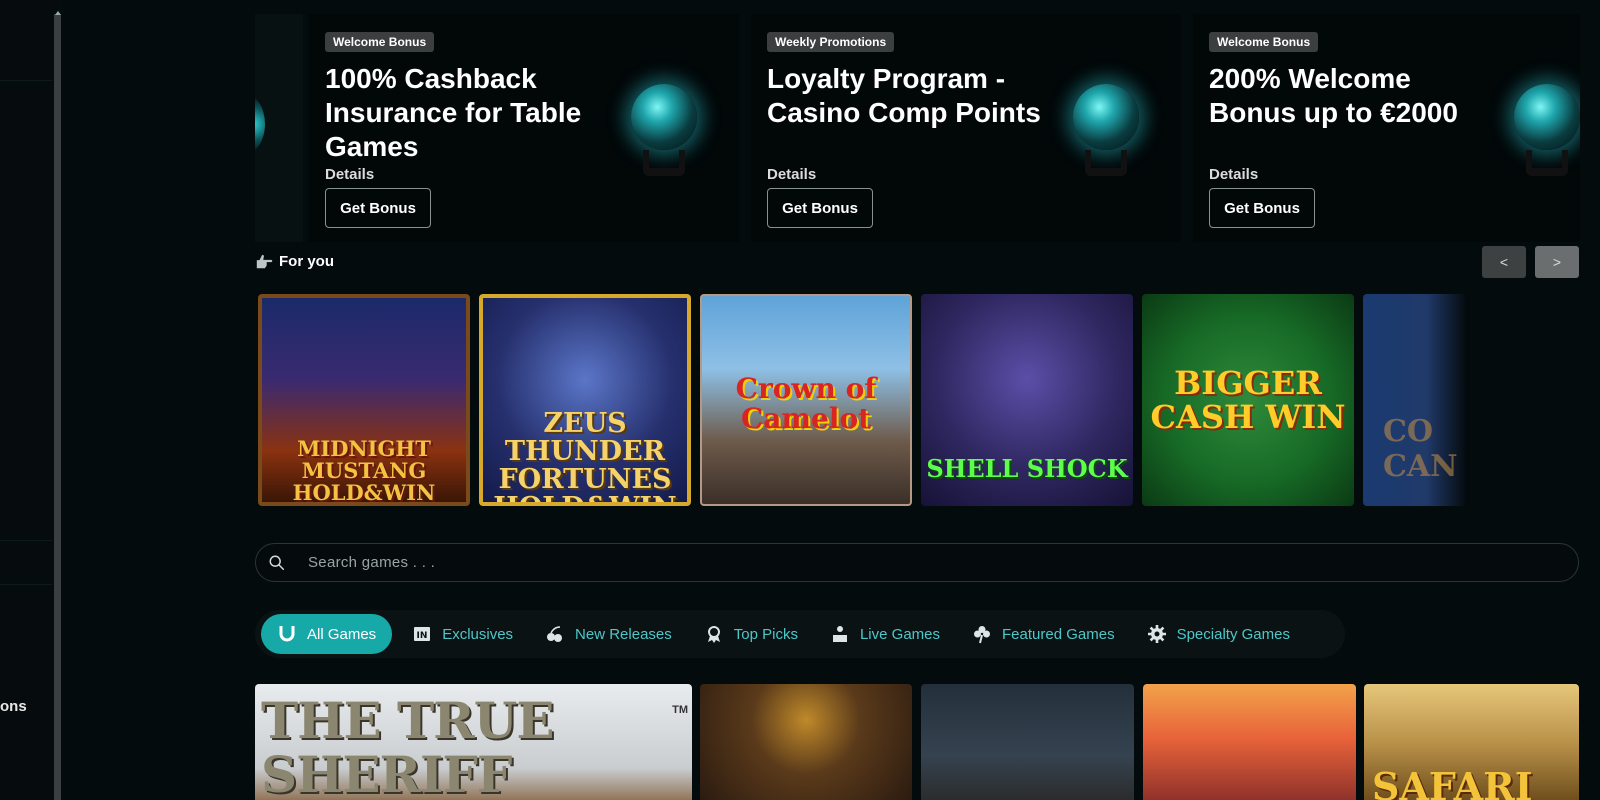 Image resolution: width=1600 pixels, height=800 pixels. What do you see at coordinates (277, 562) in the screenshot?
I see `search-icon` at bounding box center [277, 562].